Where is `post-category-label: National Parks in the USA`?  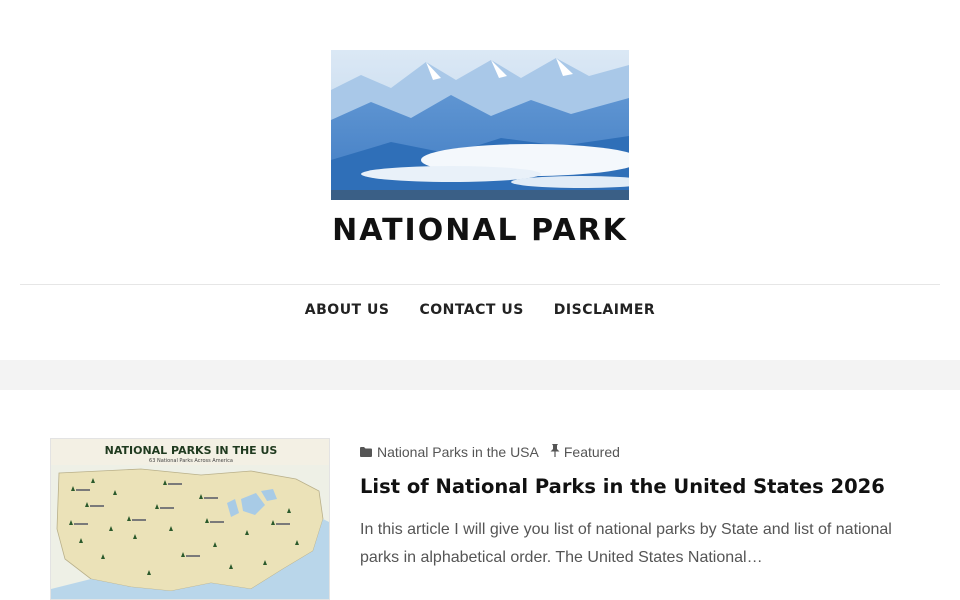
post-category-label: National Parks in the USA is located at coordinates (458, 452).